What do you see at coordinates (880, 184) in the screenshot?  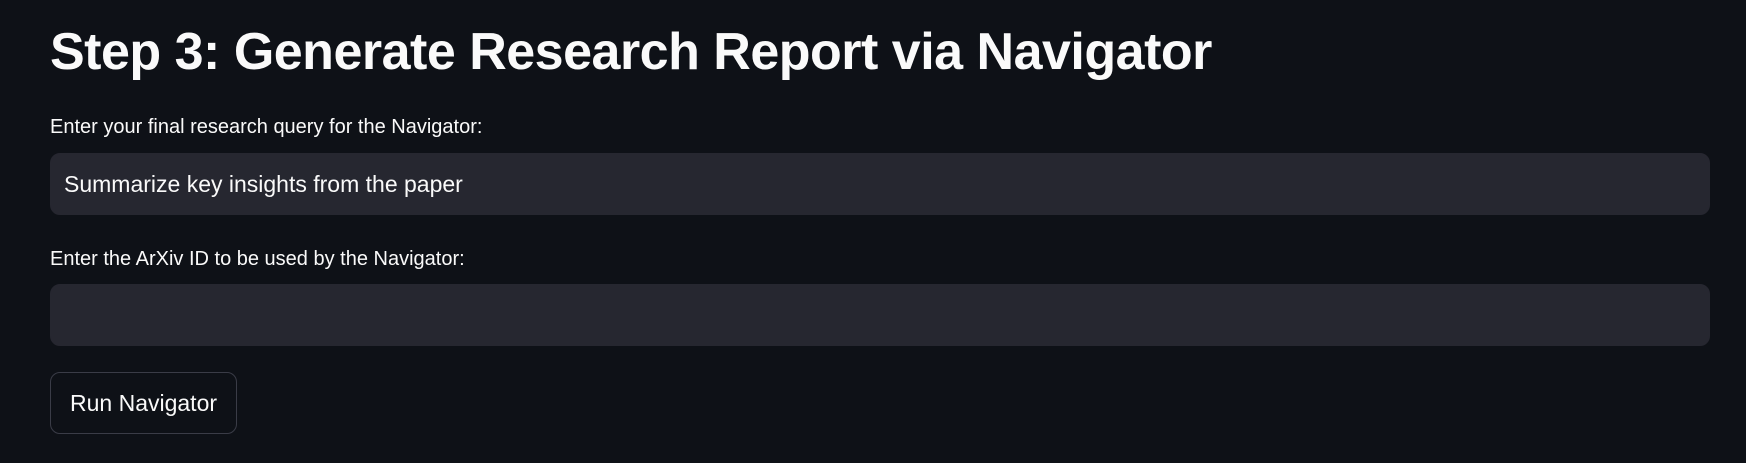 I see `research-query-input` at bounding box center [880, 184].